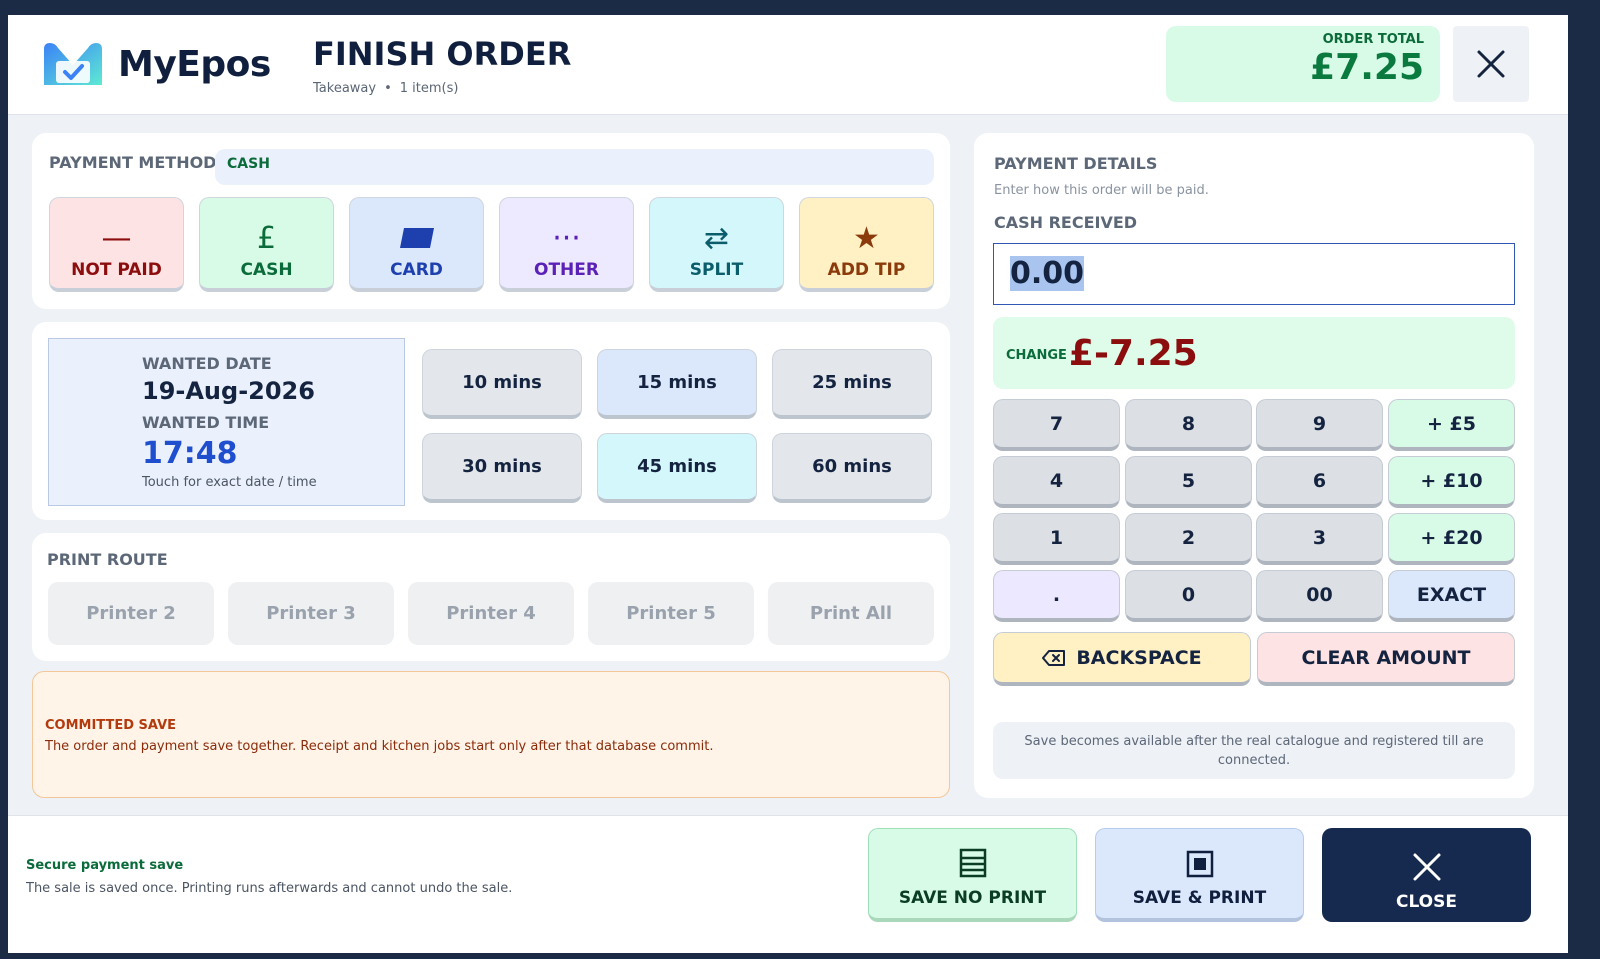  I want to click on print-route-label: PRINT ROUTE, so click(107, 559).